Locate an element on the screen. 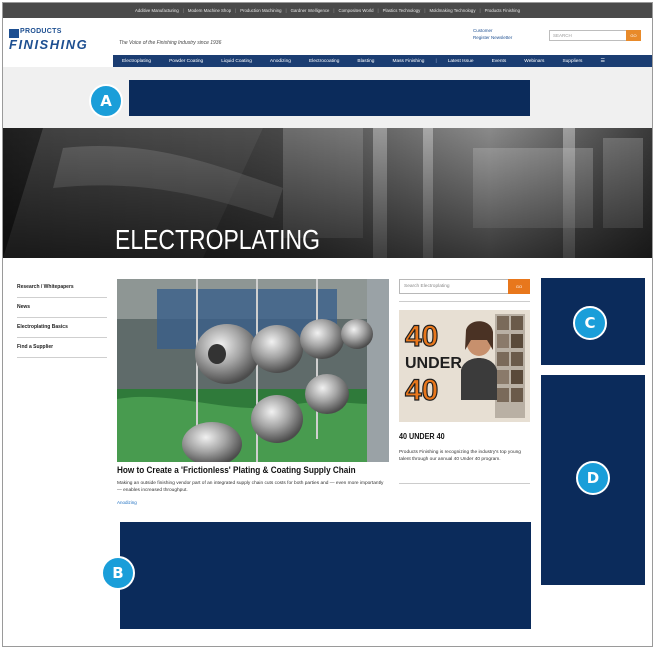 This screenshot has width=655, height=649. feature-tag: Anodizing is located at coordinates (127, 502).